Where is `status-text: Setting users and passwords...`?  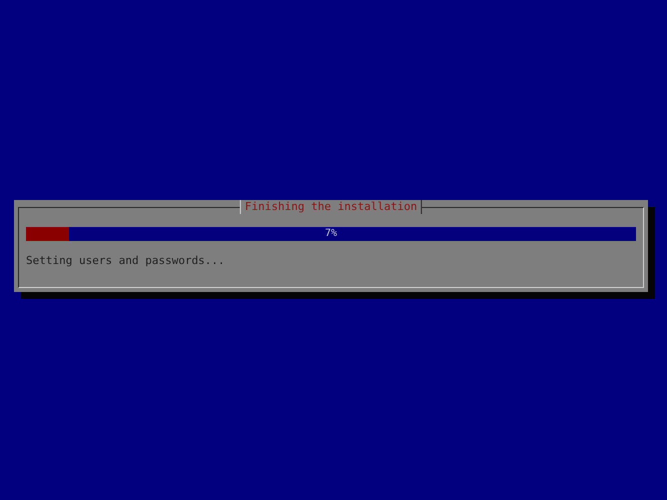
status-text: Setting users and passwords... is located at coordinates (126, 260).